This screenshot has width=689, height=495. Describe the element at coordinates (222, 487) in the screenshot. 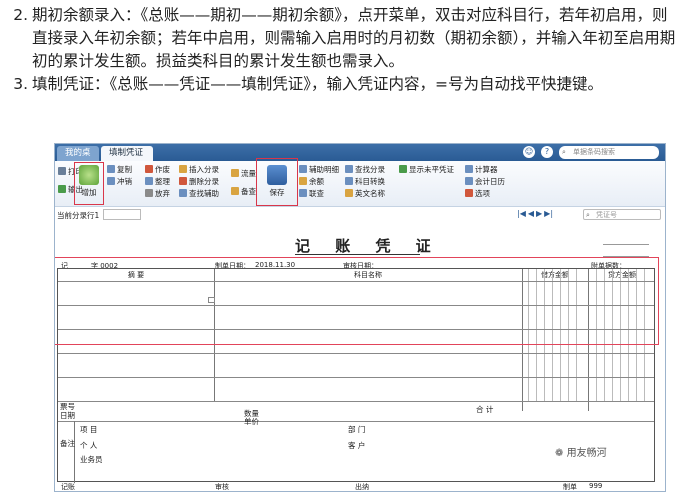

I see `reviewer-label: 审核` at that location.